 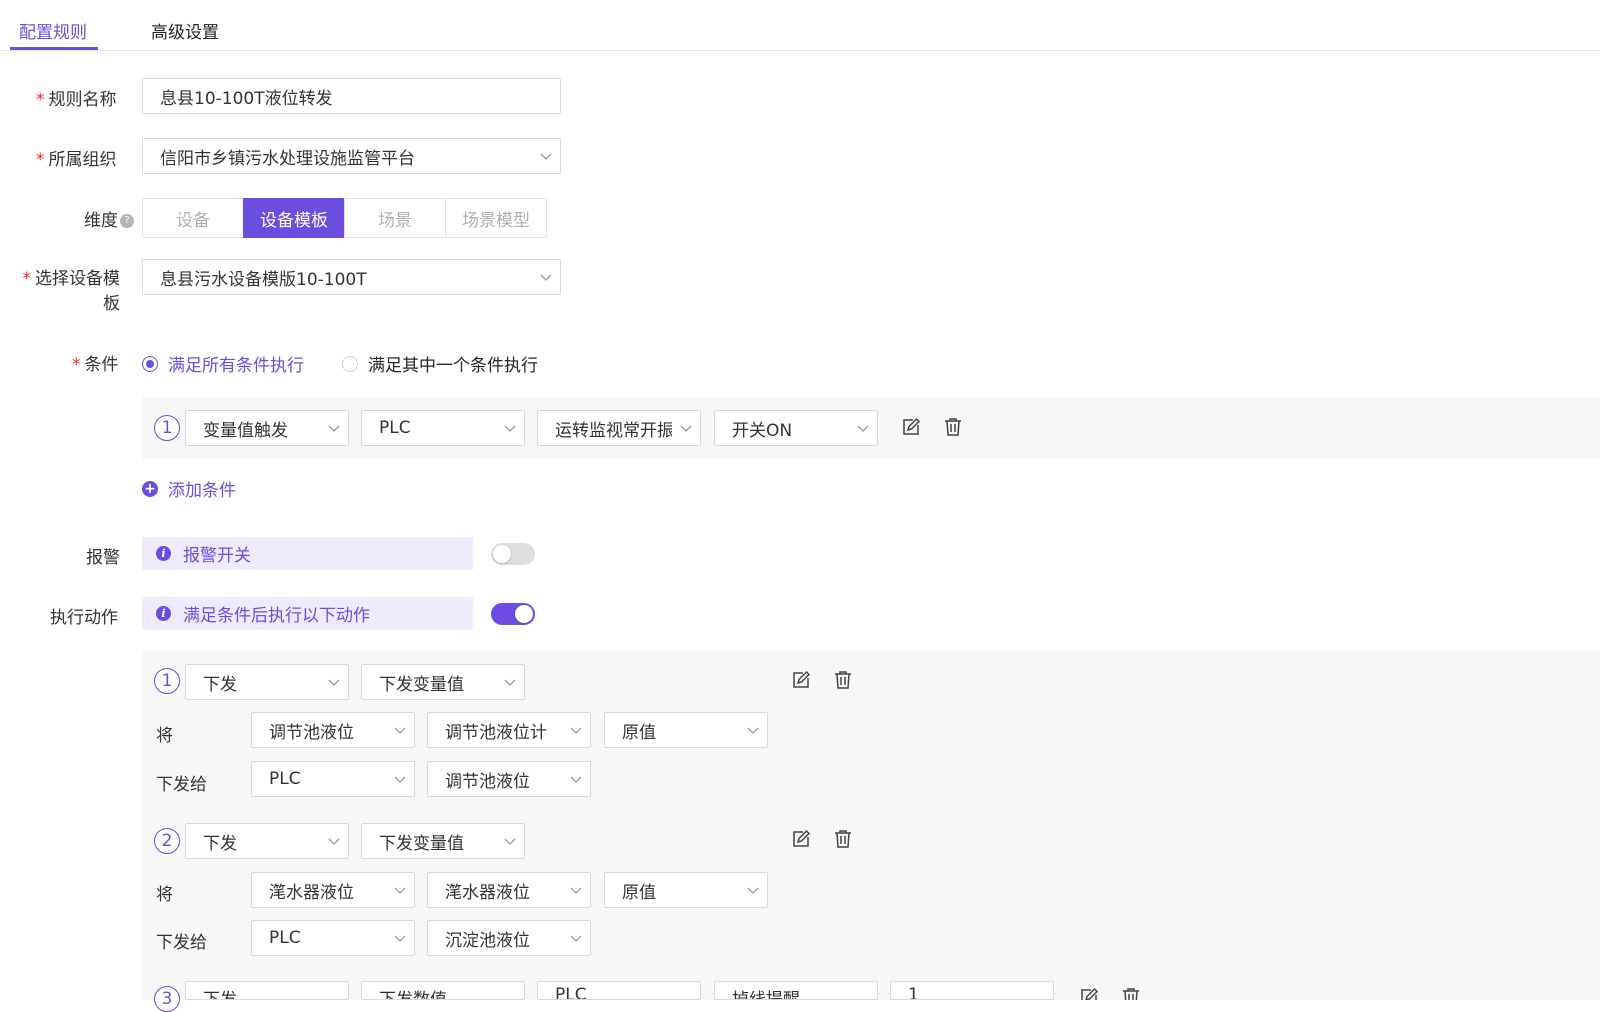 I want to click on dimension-option-device: 设备, so click(x=193, y=218).